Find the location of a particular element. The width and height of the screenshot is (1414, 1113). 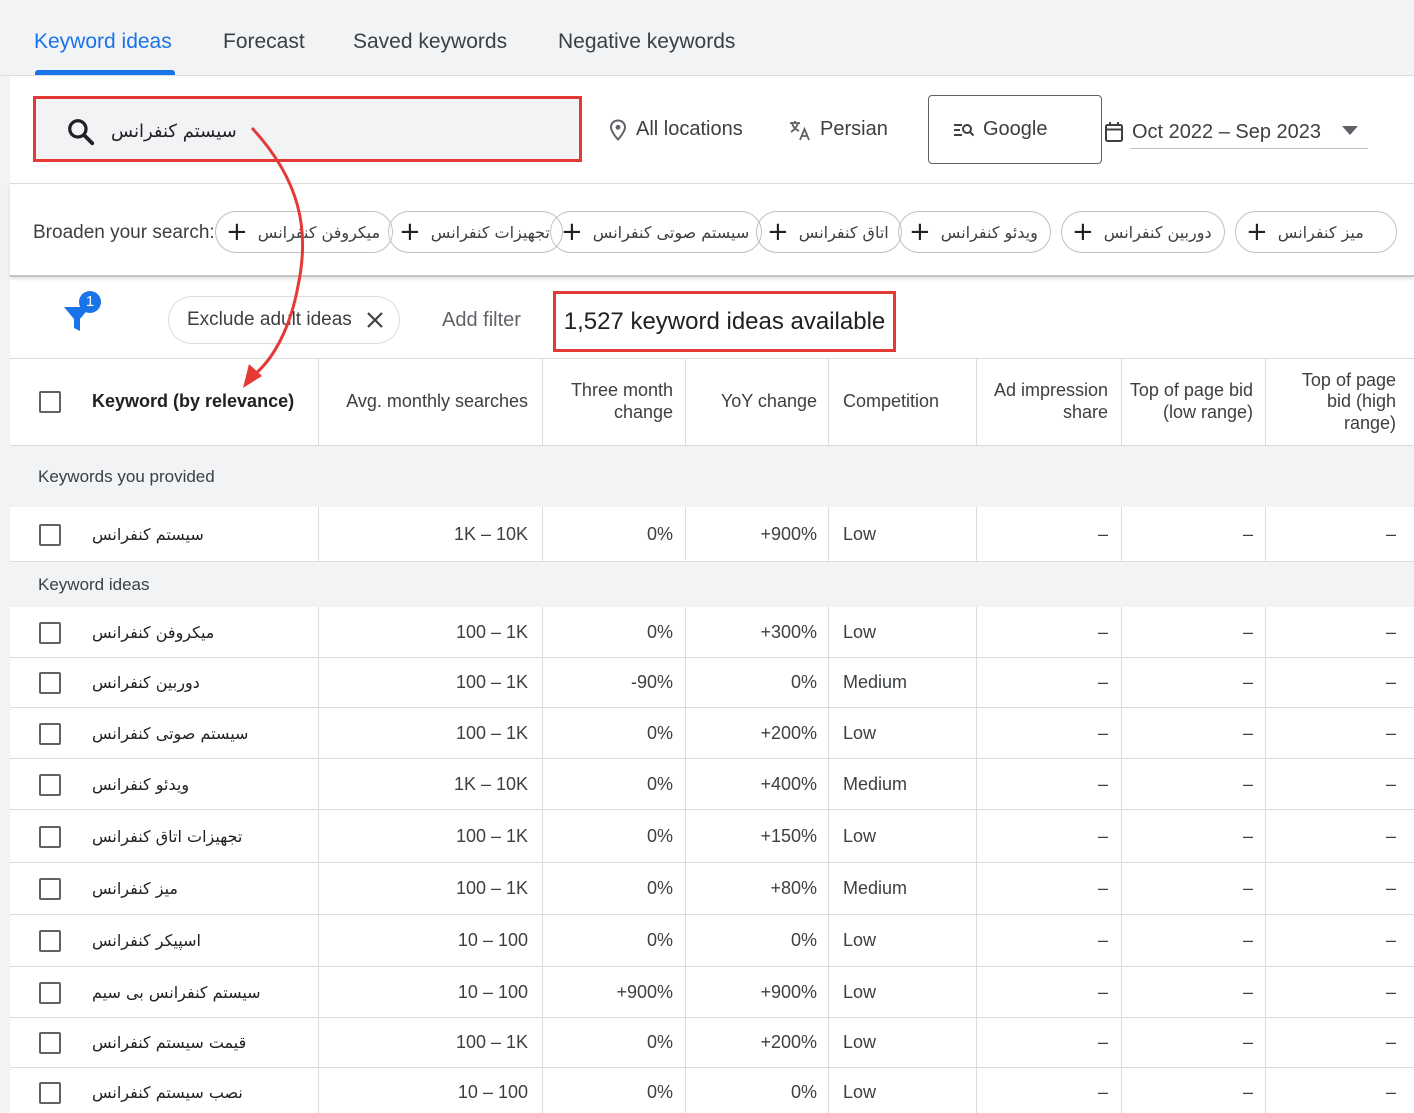

table-row: قیمت سیستم کنفرانس 100 – 1K 0% +200% Low – – – is located at coordinates (712, 1043).